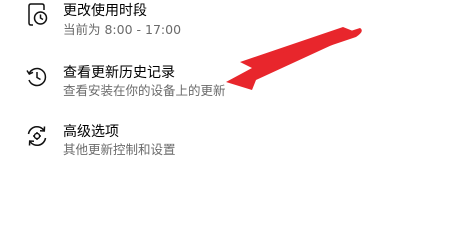 The image size is (451, 240). I want to click on advanced-options-link: 高级选项 其他更新控制和设置, so click(150, 139).